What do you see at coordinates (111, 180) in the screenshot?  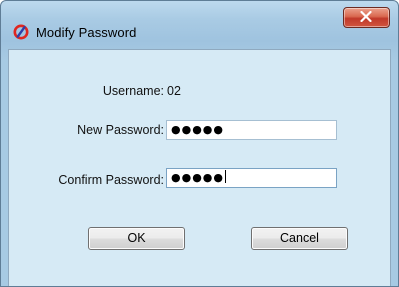 I see `confirm-password-label: Confirm Password:` at bounding box center [111, 180].